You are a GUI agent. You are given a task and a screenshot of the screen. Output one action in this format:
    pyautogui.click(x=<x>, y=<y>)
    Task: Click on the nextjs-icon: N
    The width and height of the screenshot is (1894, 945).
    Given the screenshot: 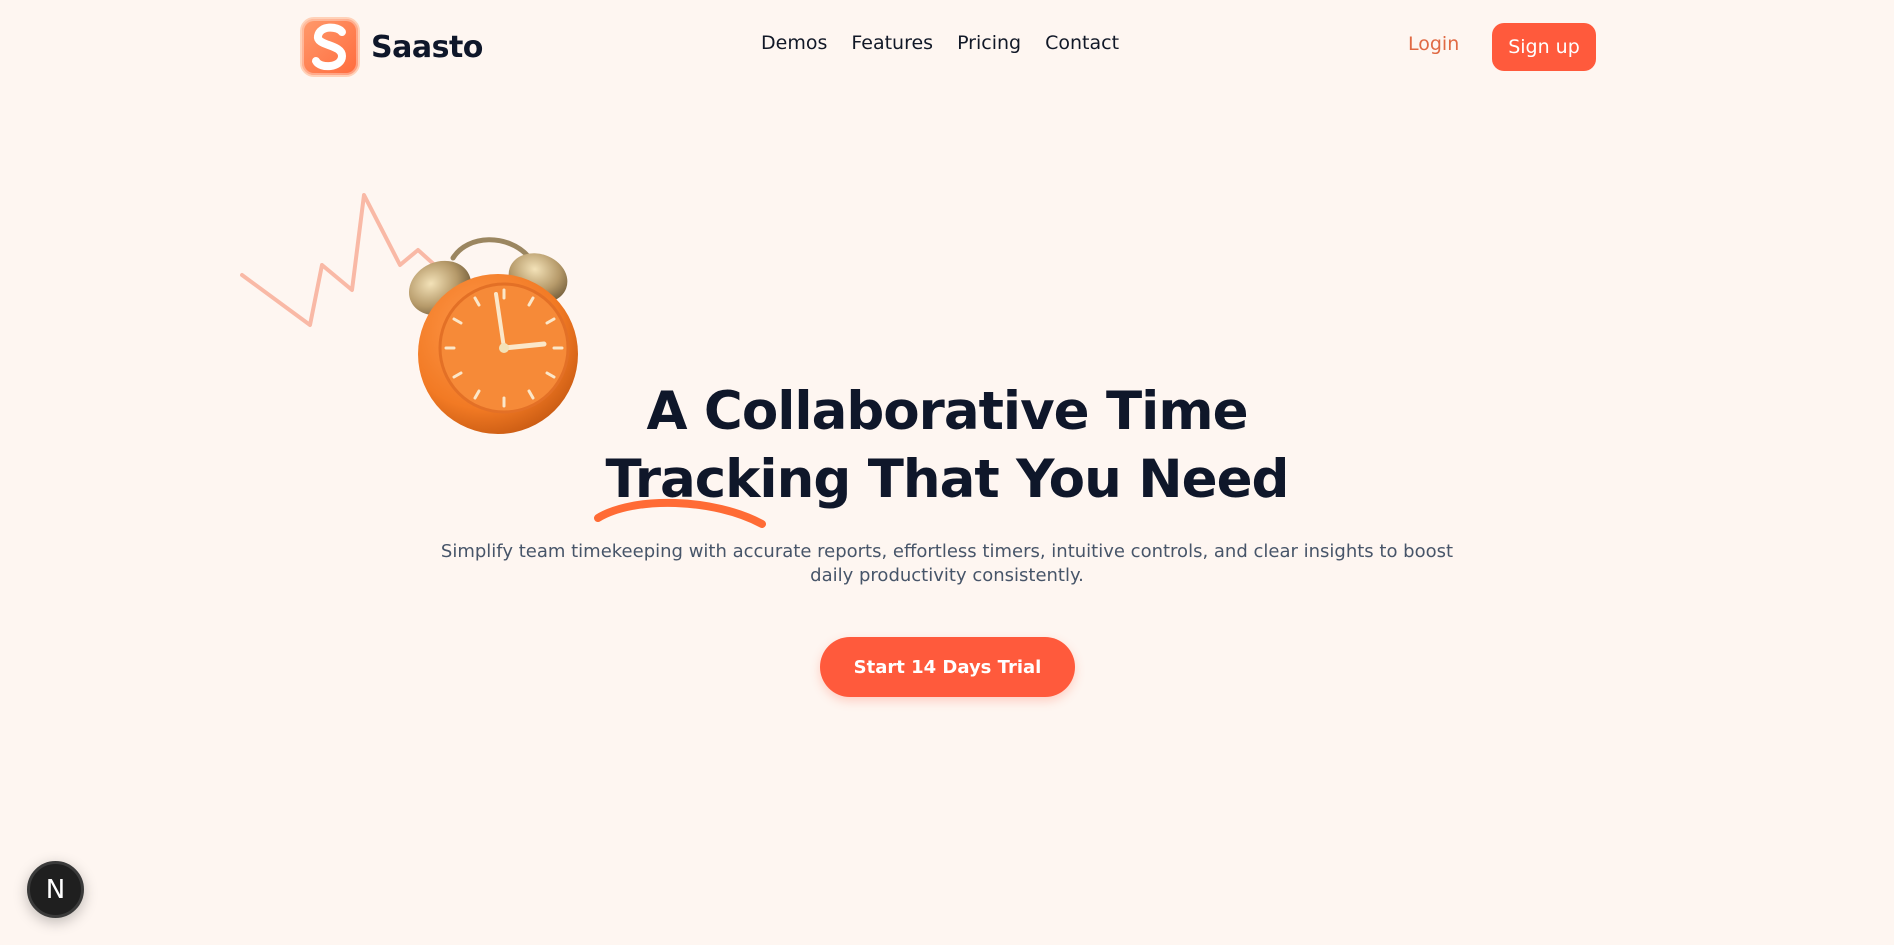 What is the action you would take?
    pyautogui.click(x=55, y=889)
    